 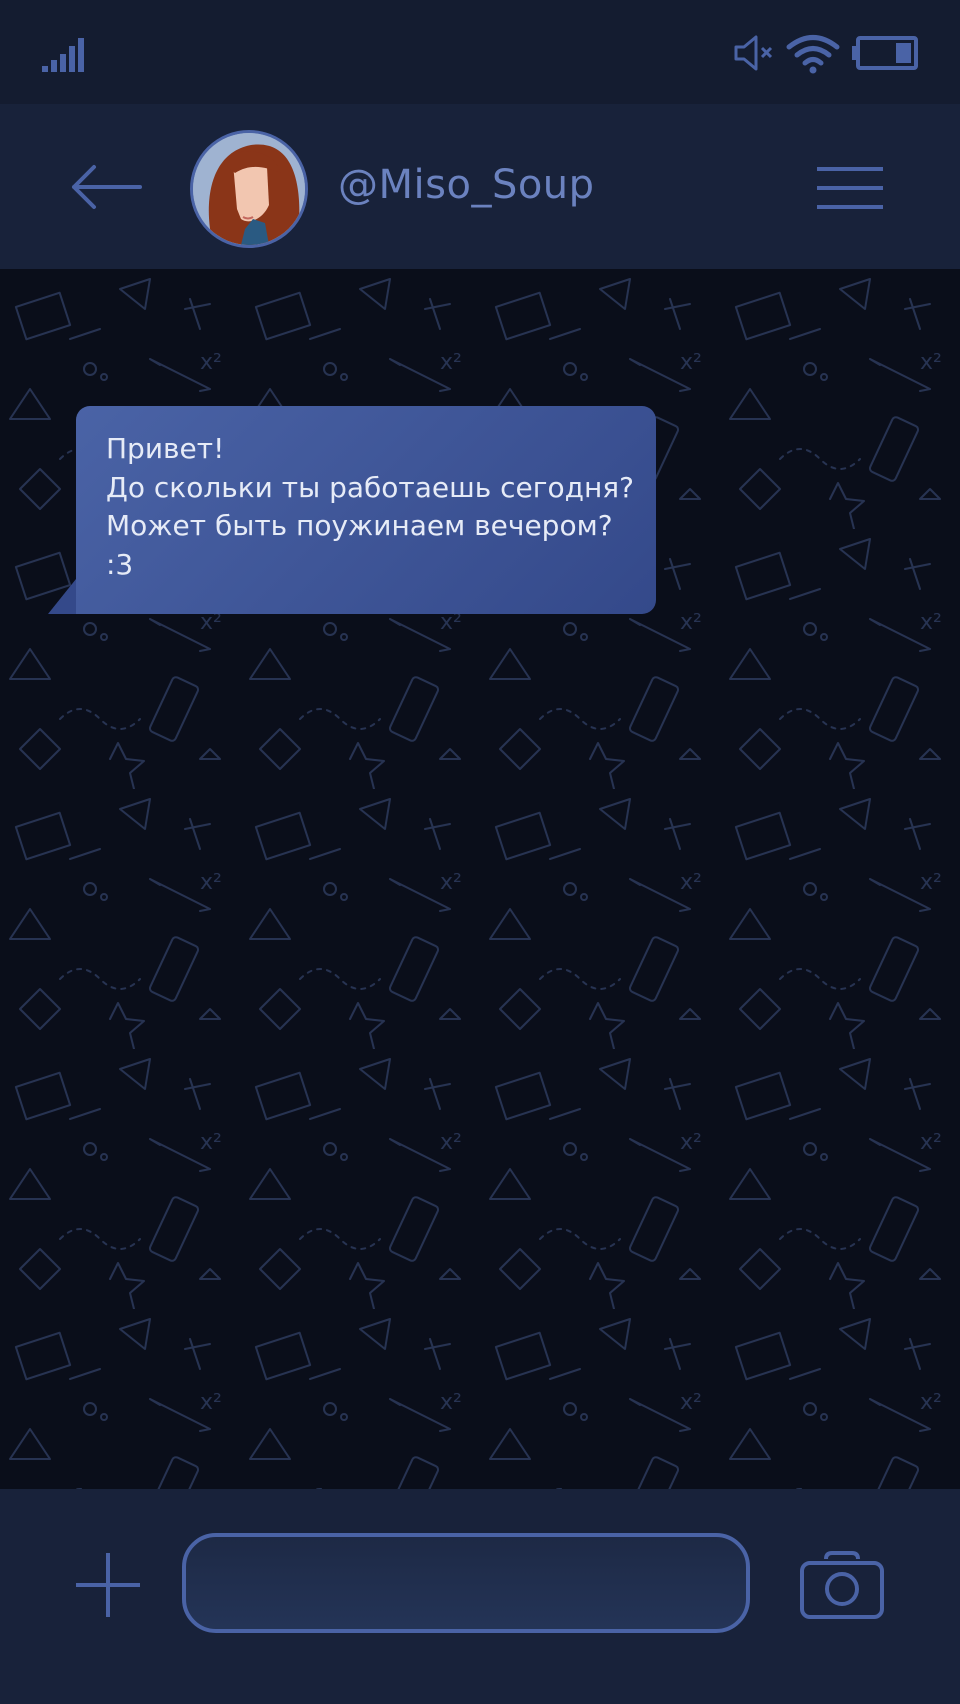 I want to click on avatar-illustration, so click(x=249, y=189).